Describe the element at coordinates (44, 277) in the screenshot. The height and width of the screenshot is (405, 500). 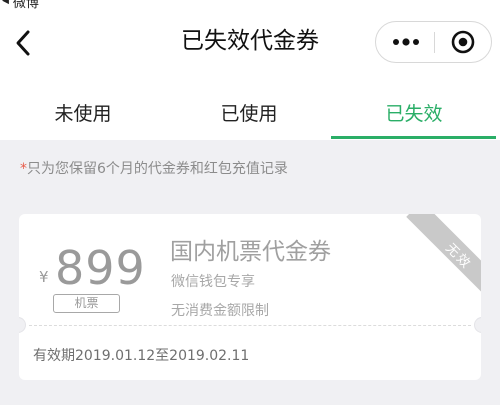
I see `currency-symbol: ¥` at that location.